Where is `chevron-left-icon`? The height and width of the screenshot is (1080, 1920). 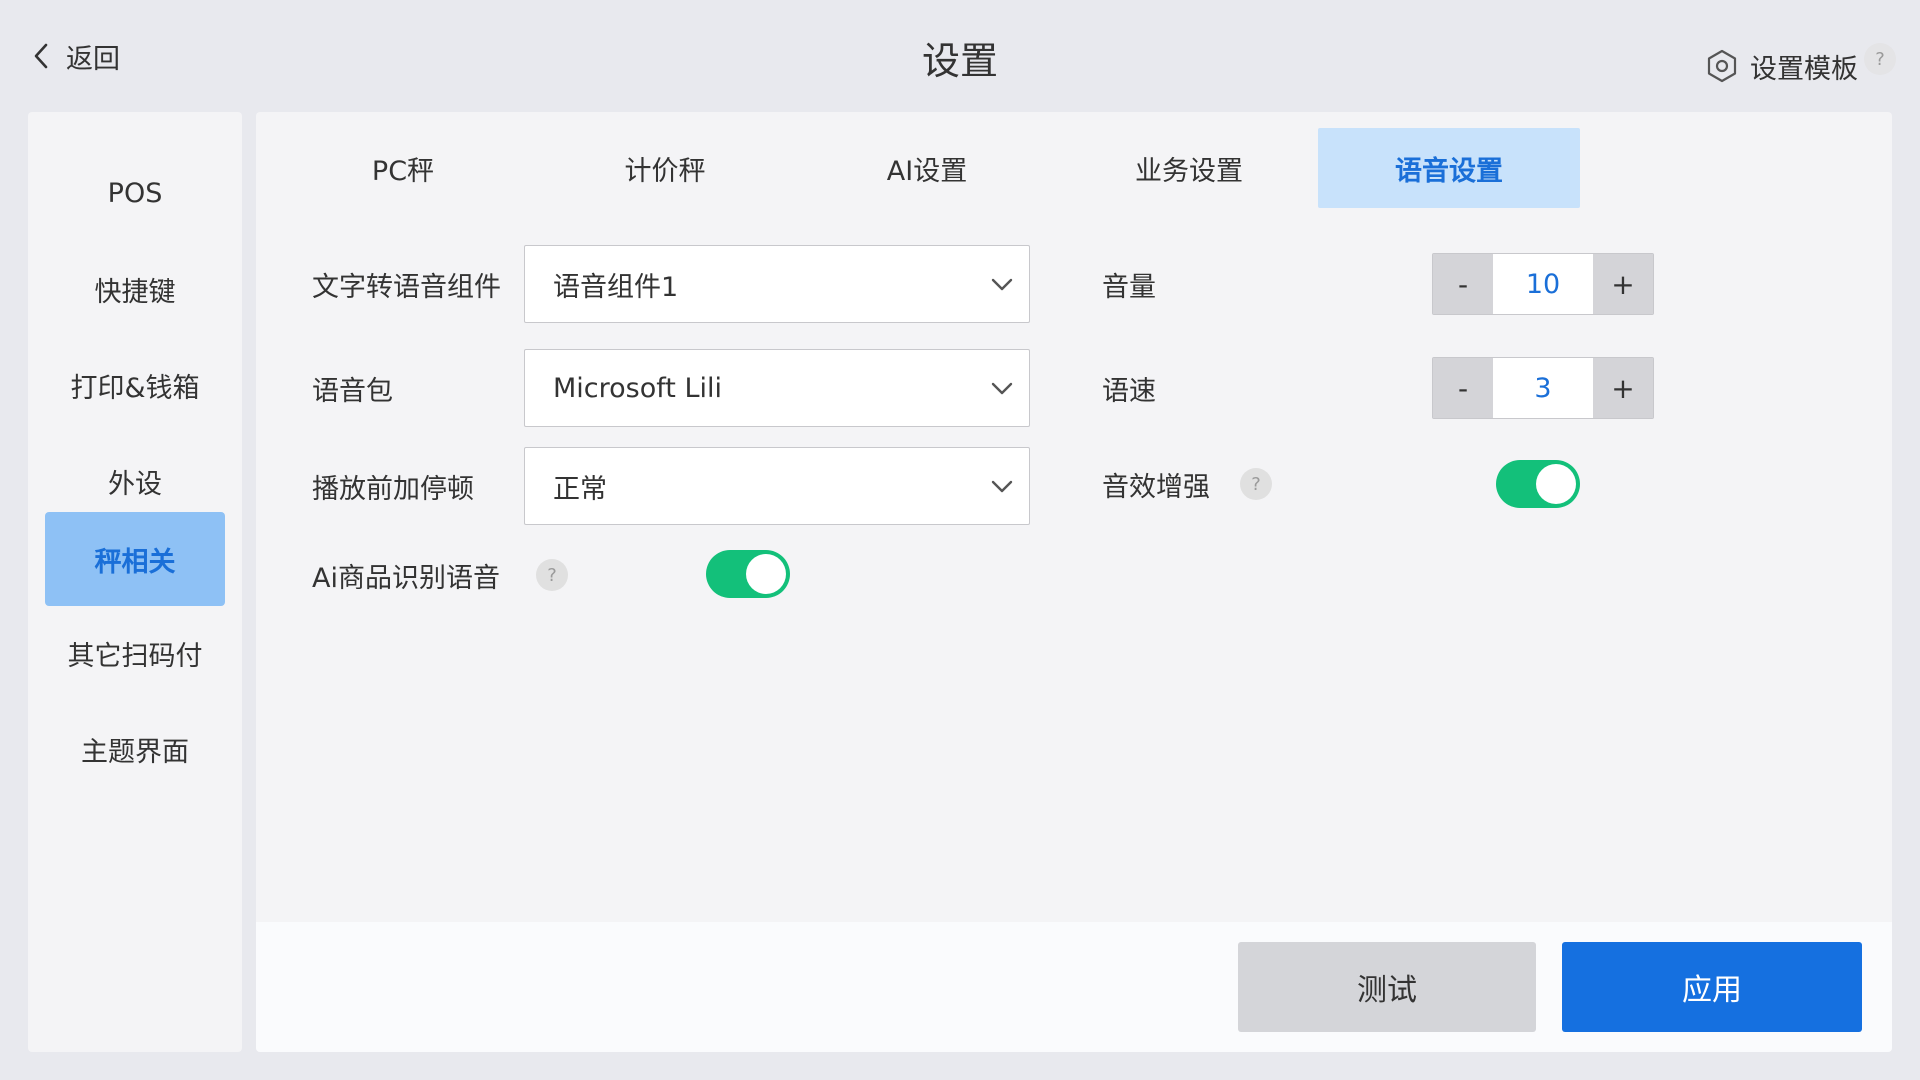 chevron-left-icon is located at coordinates (41, 56).